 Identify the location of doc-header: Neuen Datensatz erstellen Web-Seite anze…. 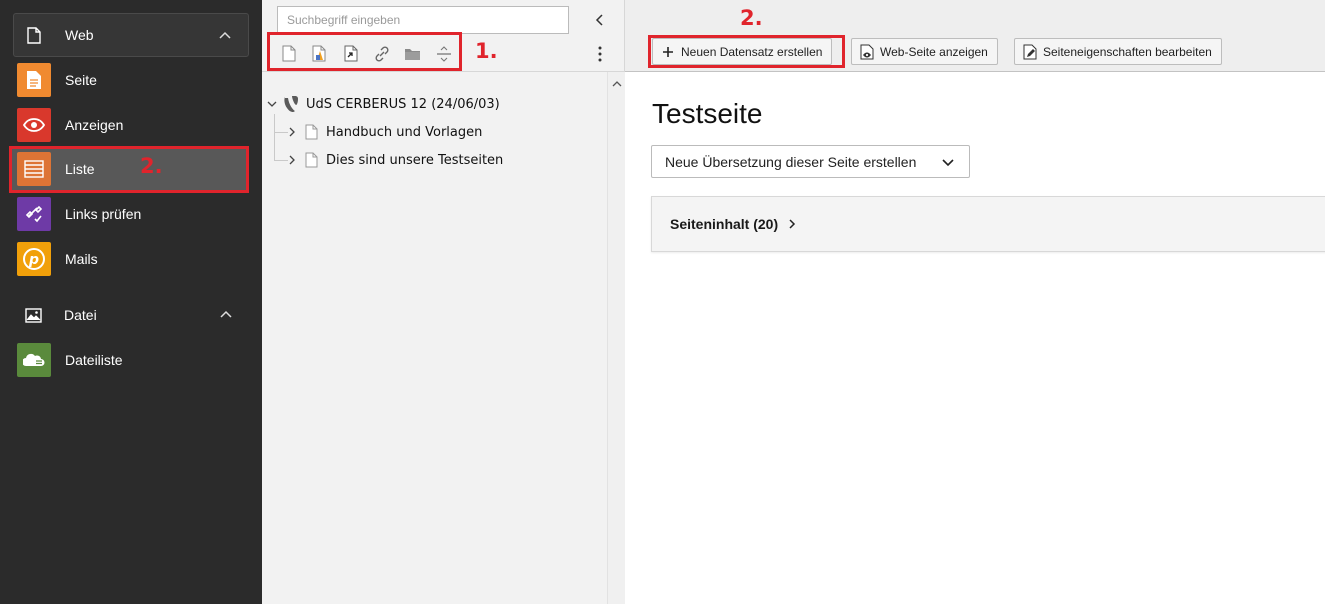
(975, 36).